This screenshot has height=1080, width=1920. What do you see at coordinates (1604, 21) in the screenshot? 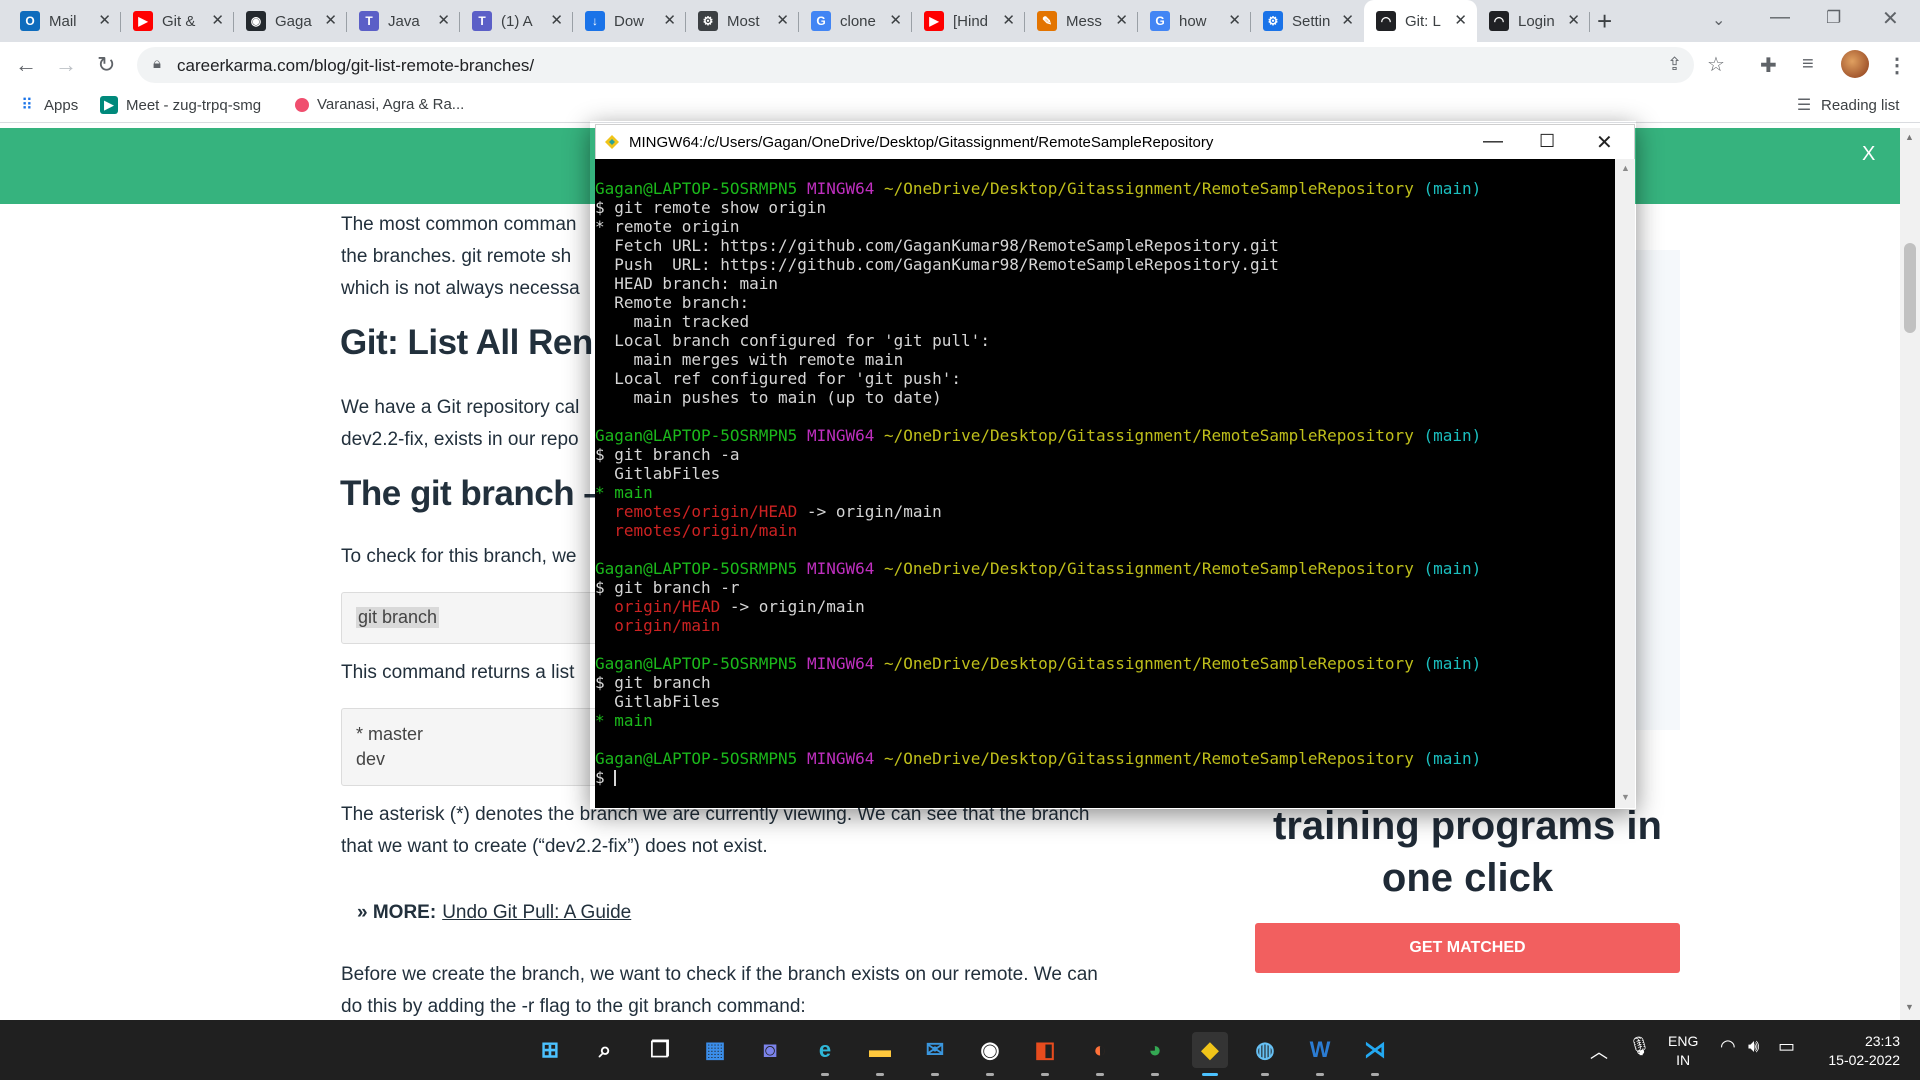
I see `new-tab-button: +` at bounding box center [1604, 21].